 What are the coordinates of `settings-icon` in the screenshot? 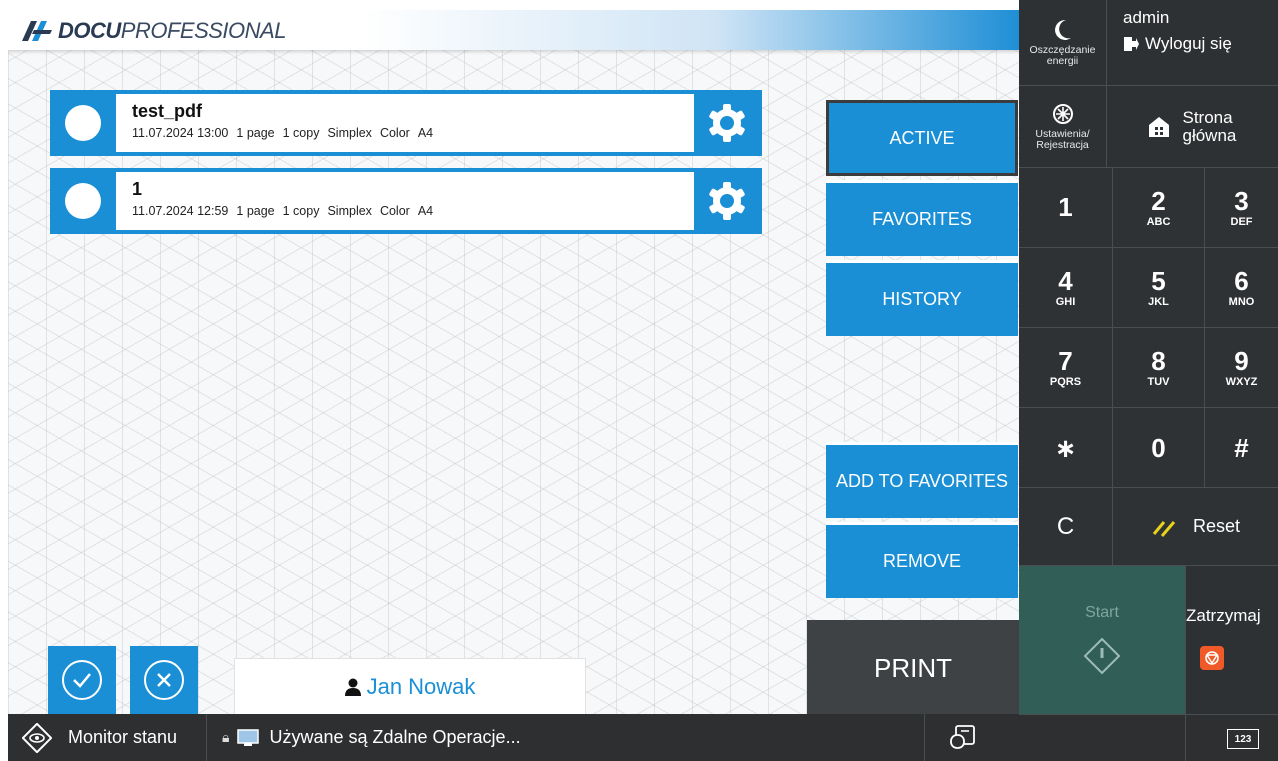 It's located at (1062, 113).